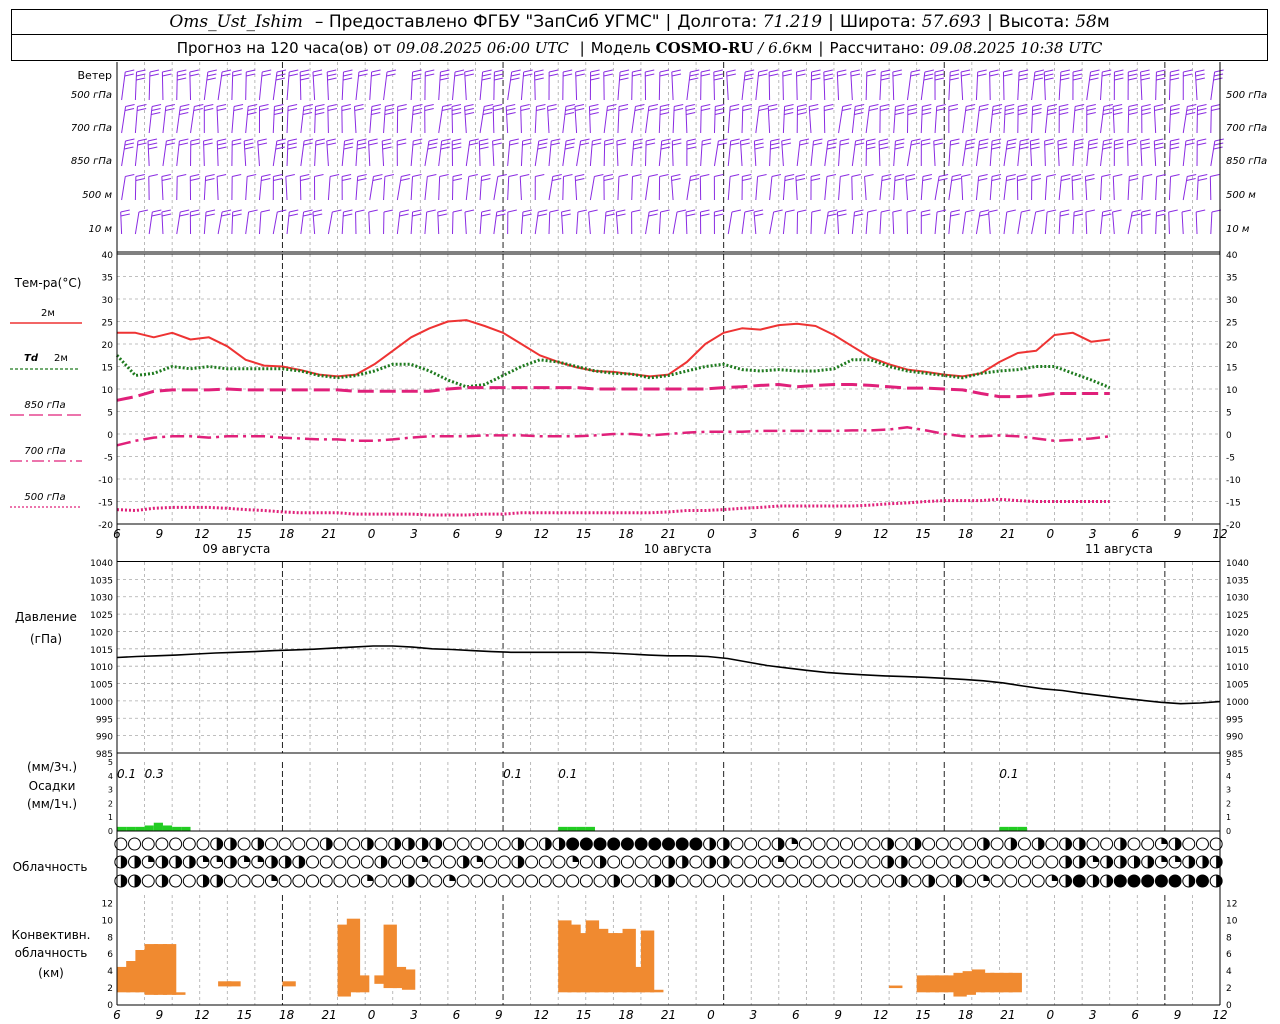  Describe the element at coordinates (234, 984) in the screenshot. I see `convective-bar` at that location.